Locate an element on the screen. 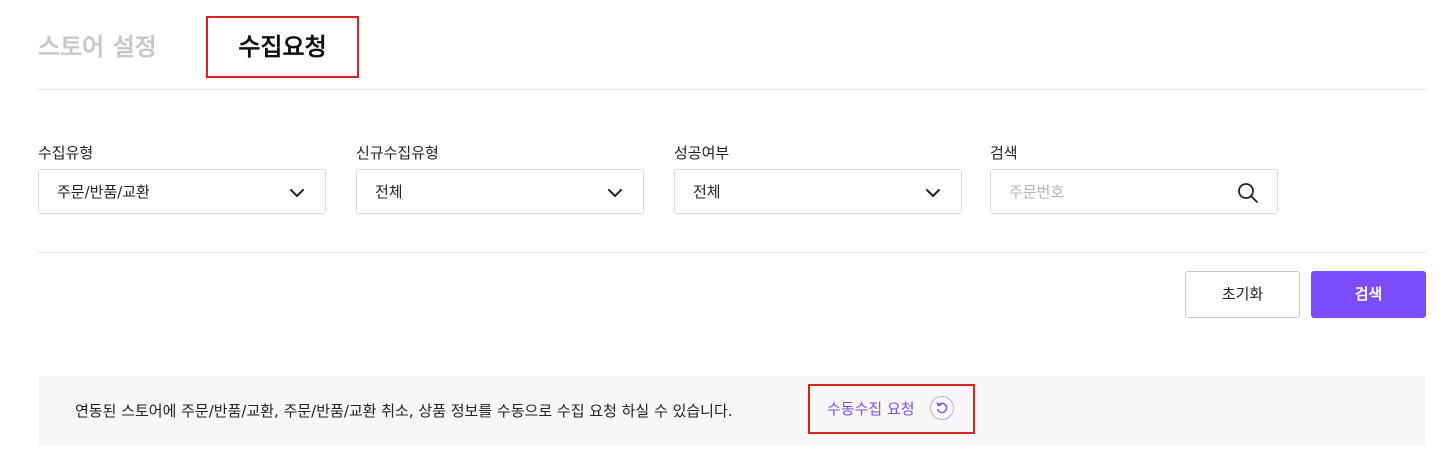  tab-store-settings: 스토어 설정 is located at coordinates (97, 47).